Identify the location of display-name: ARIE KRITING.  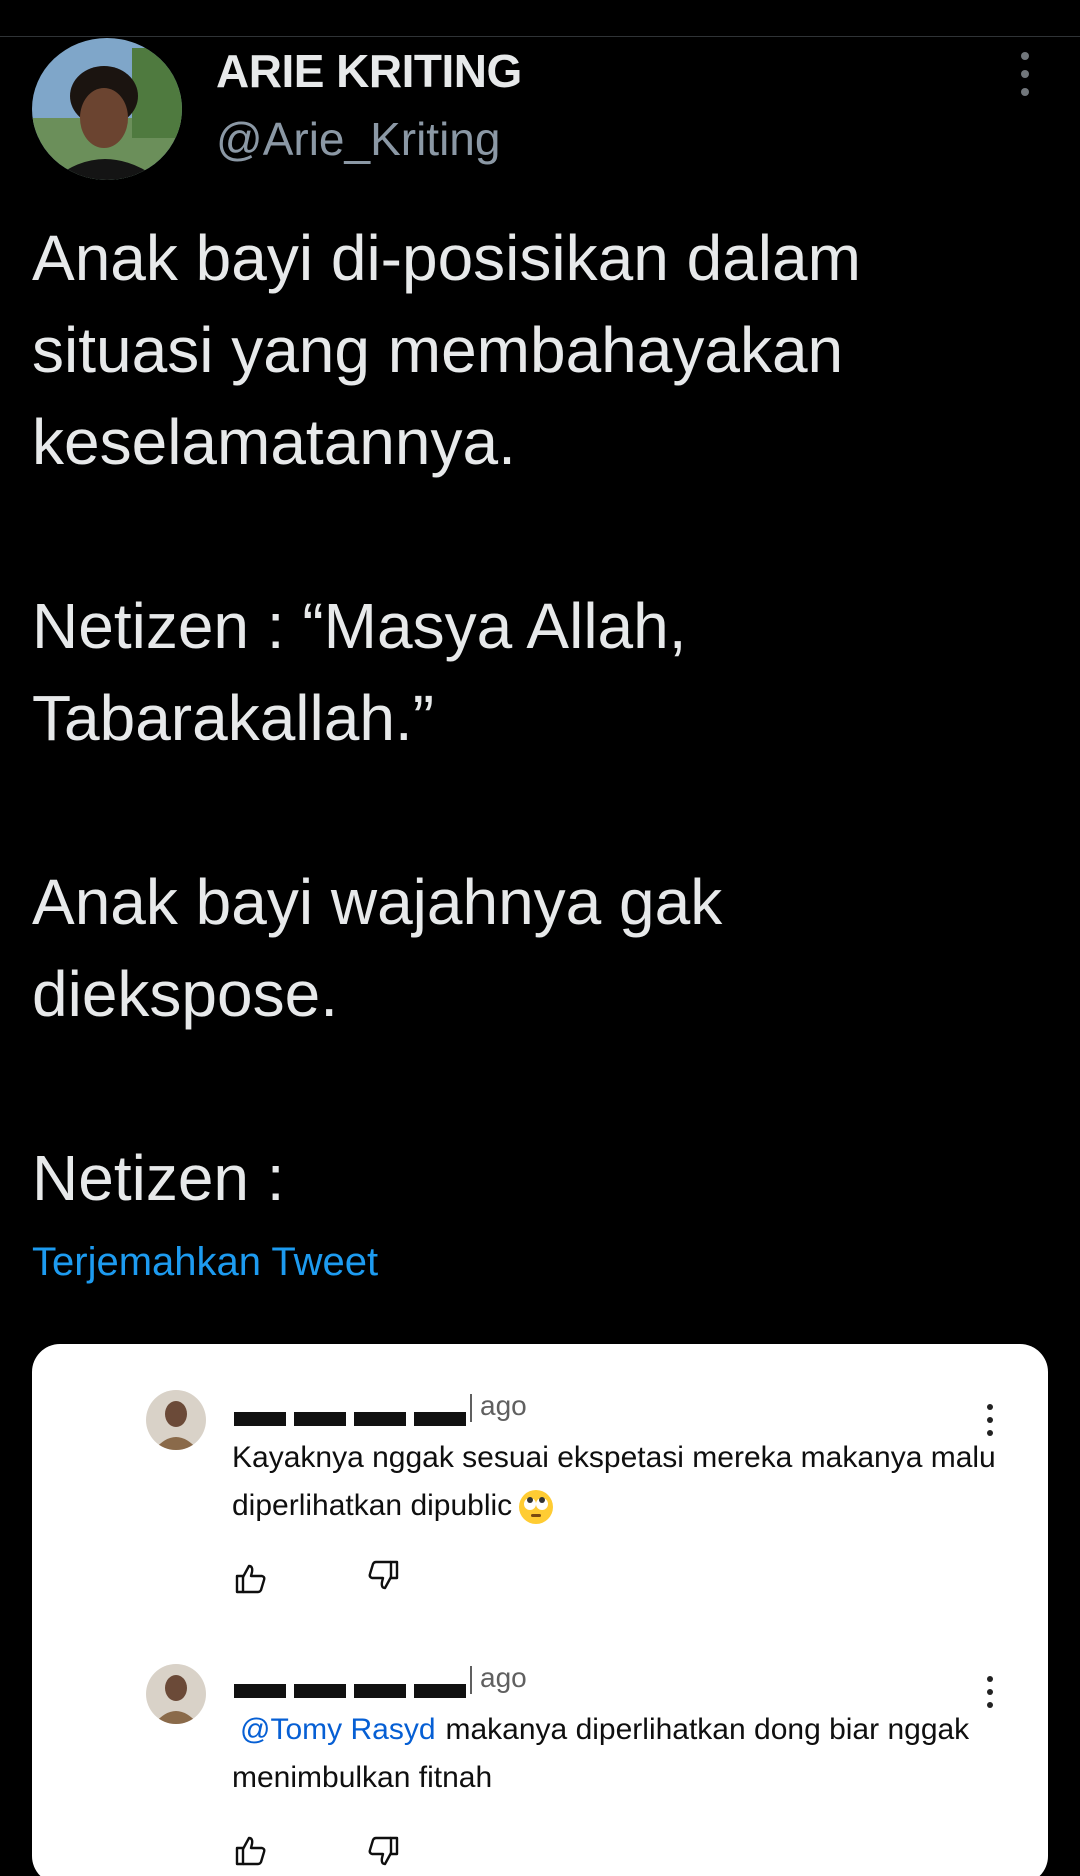
(369, 71).